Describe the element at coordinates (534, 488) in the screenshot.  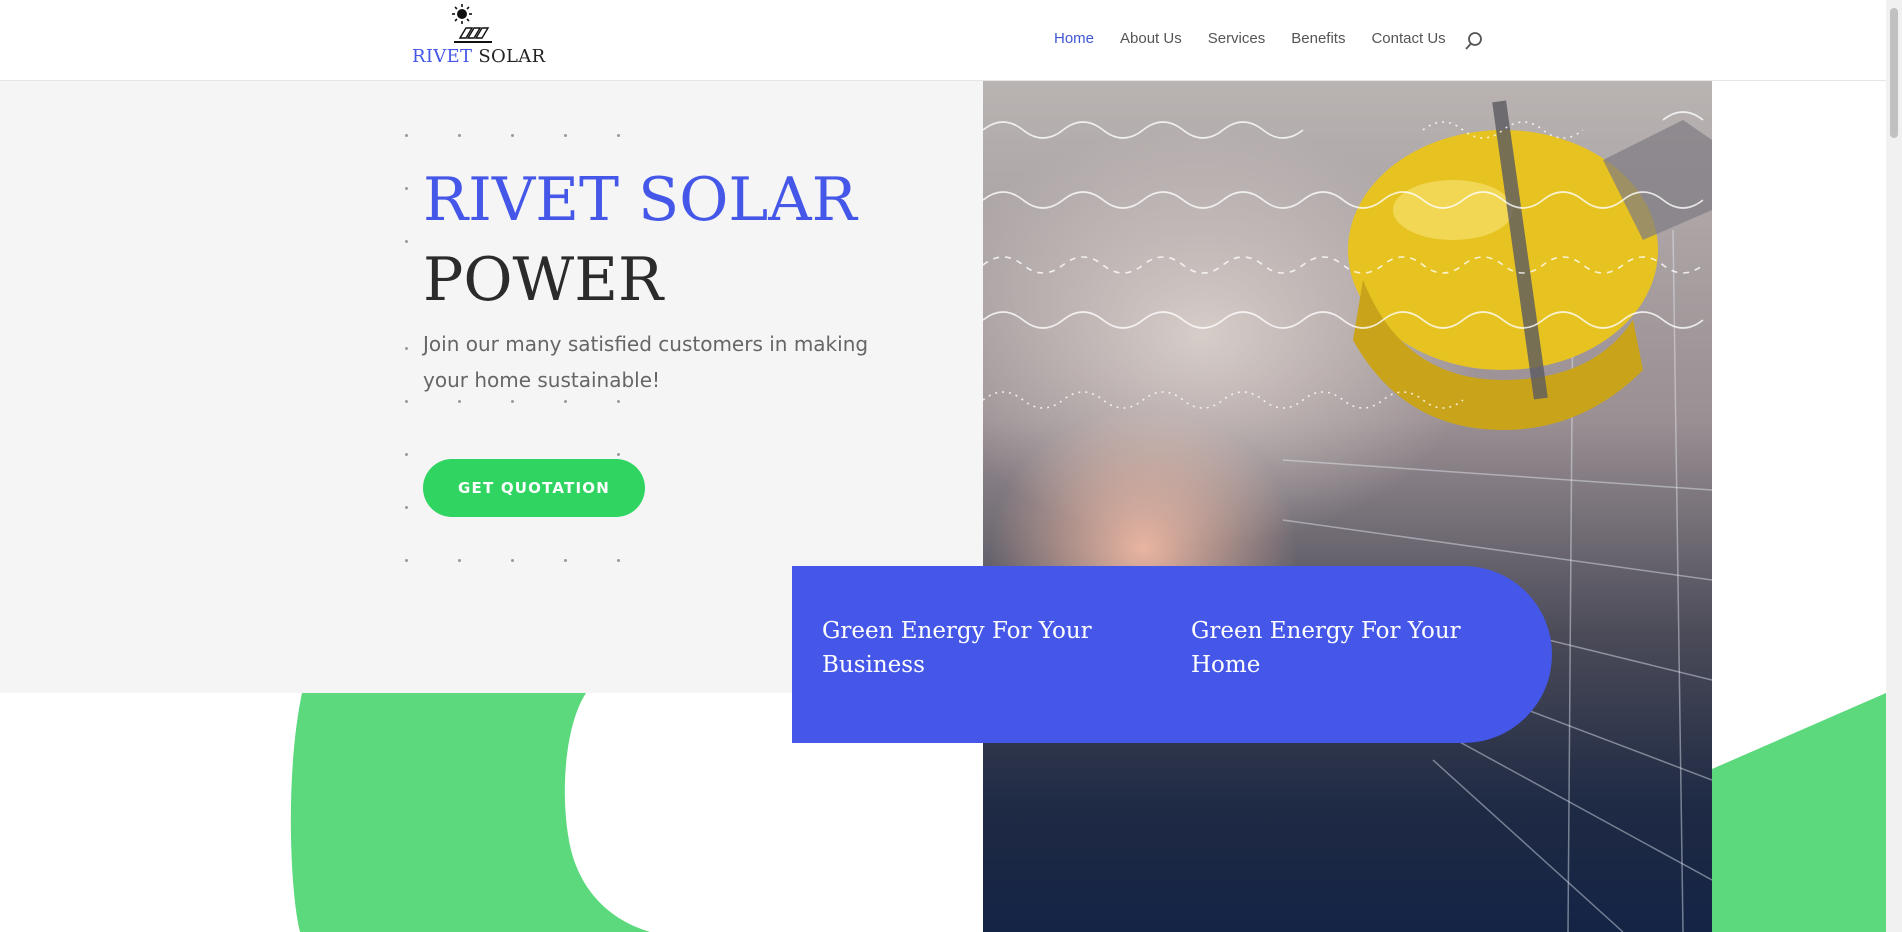
I see `get-quotation-button: GET QUOTATION` at that location.